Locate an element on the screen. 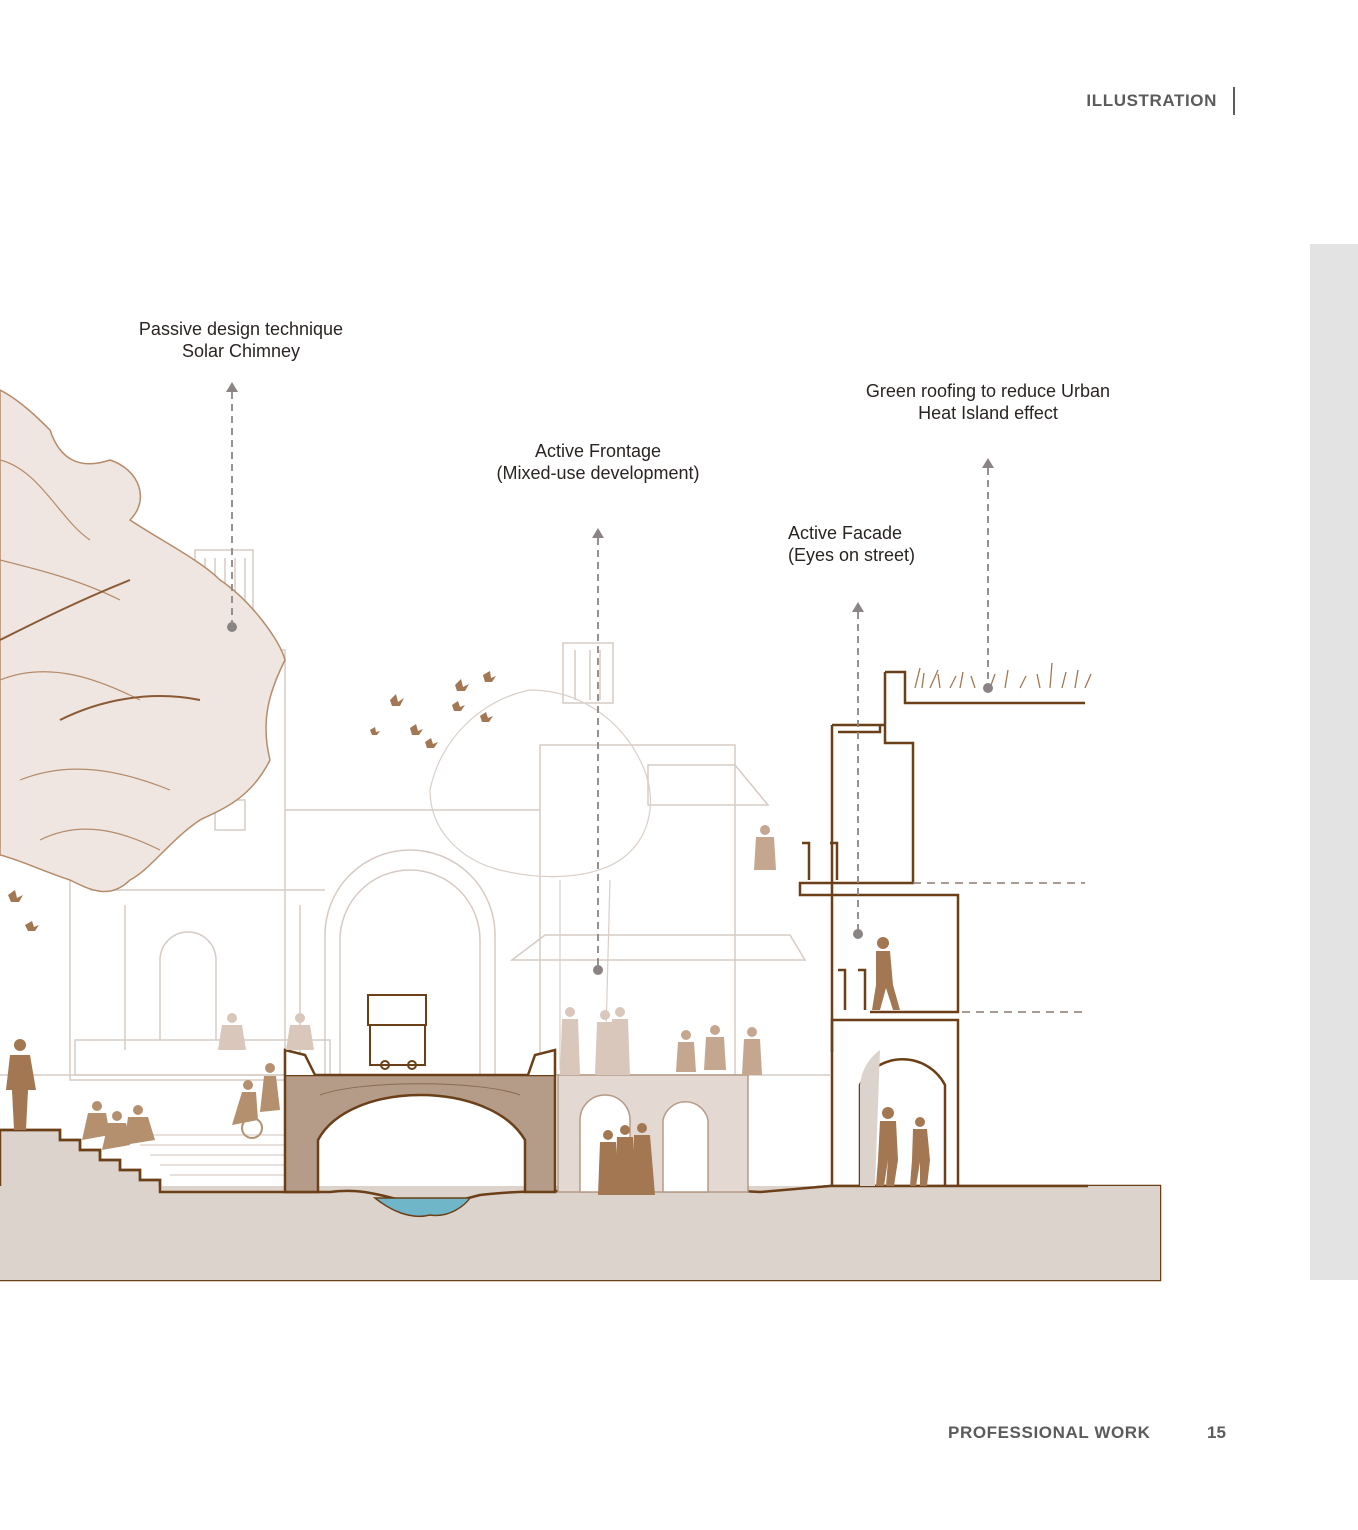 The image size is (1358, 1530). person-balcony is located at coordinates (765, 847).